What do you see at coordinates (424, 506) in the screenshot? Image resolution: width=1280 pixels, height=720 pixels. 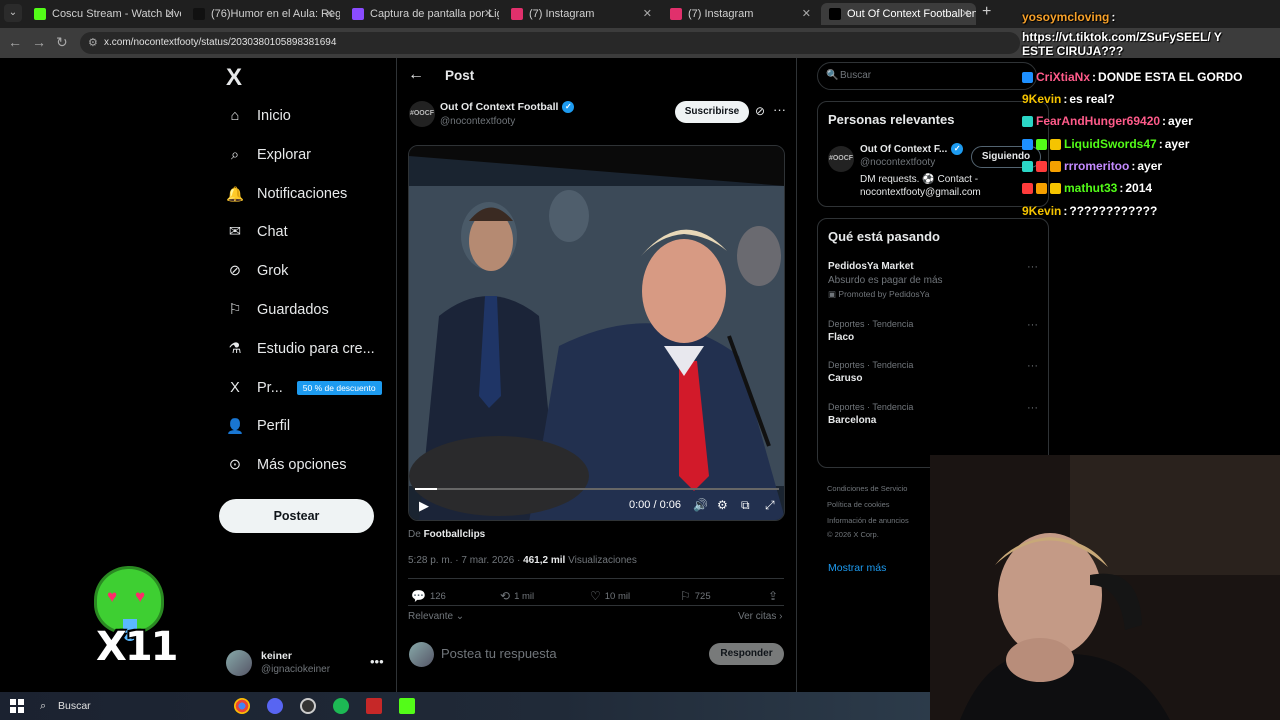 I see `play-icon: ▶` at bounding box center [424, 506].